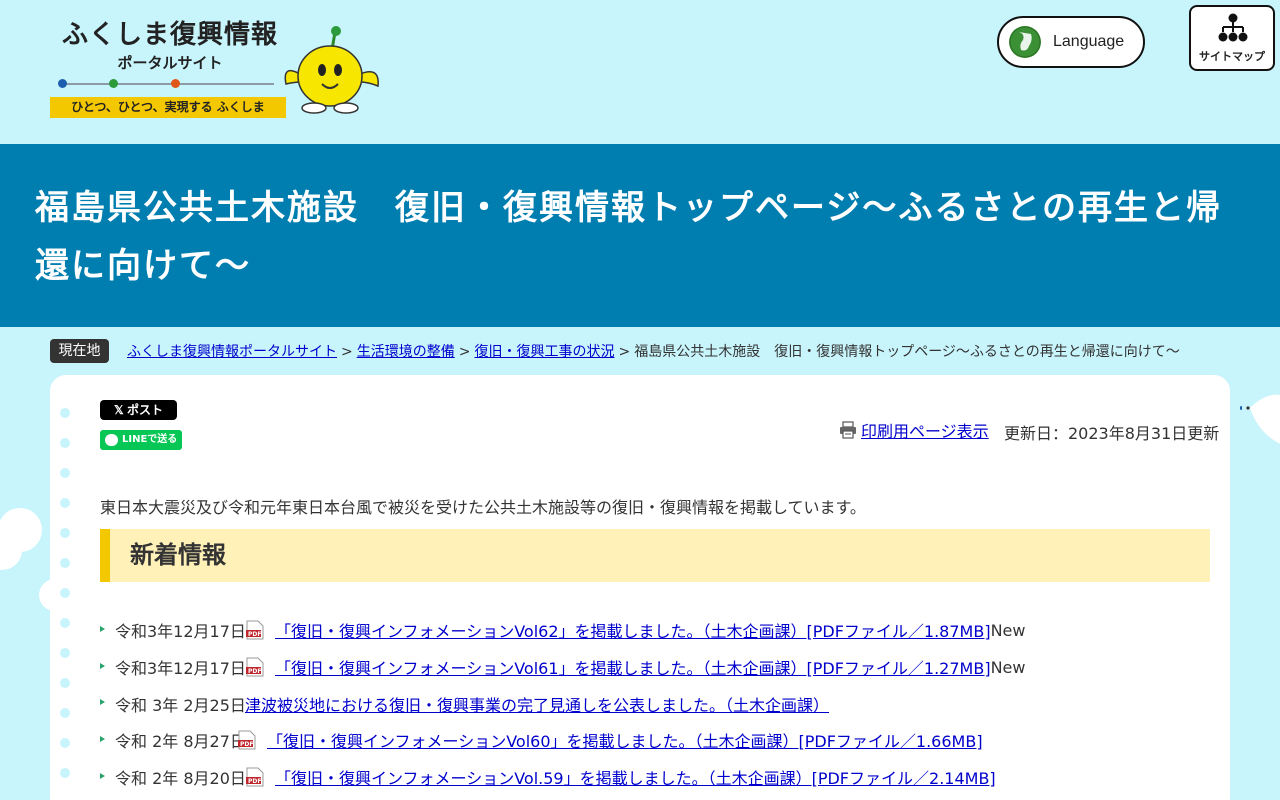 This screenshot has height=800, width=1280. Describe the element at coordinates (848, 430) in the screenshot. I see `printer-icon` at that location.